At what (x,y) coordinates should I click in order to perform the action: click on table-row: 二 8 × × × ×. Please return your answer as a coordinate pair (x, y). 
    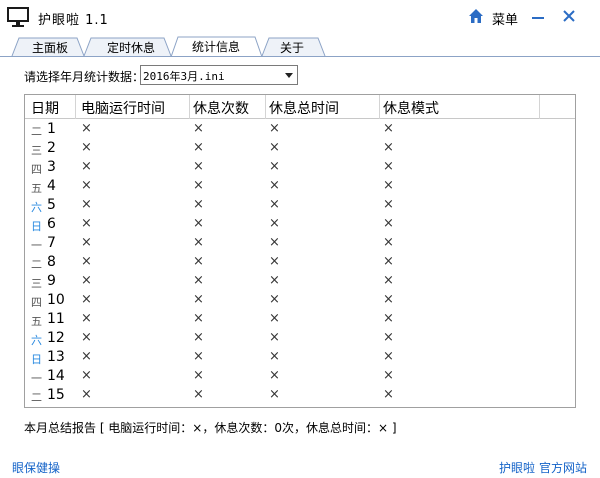
    Looking at the image, I should click on (300, 262).